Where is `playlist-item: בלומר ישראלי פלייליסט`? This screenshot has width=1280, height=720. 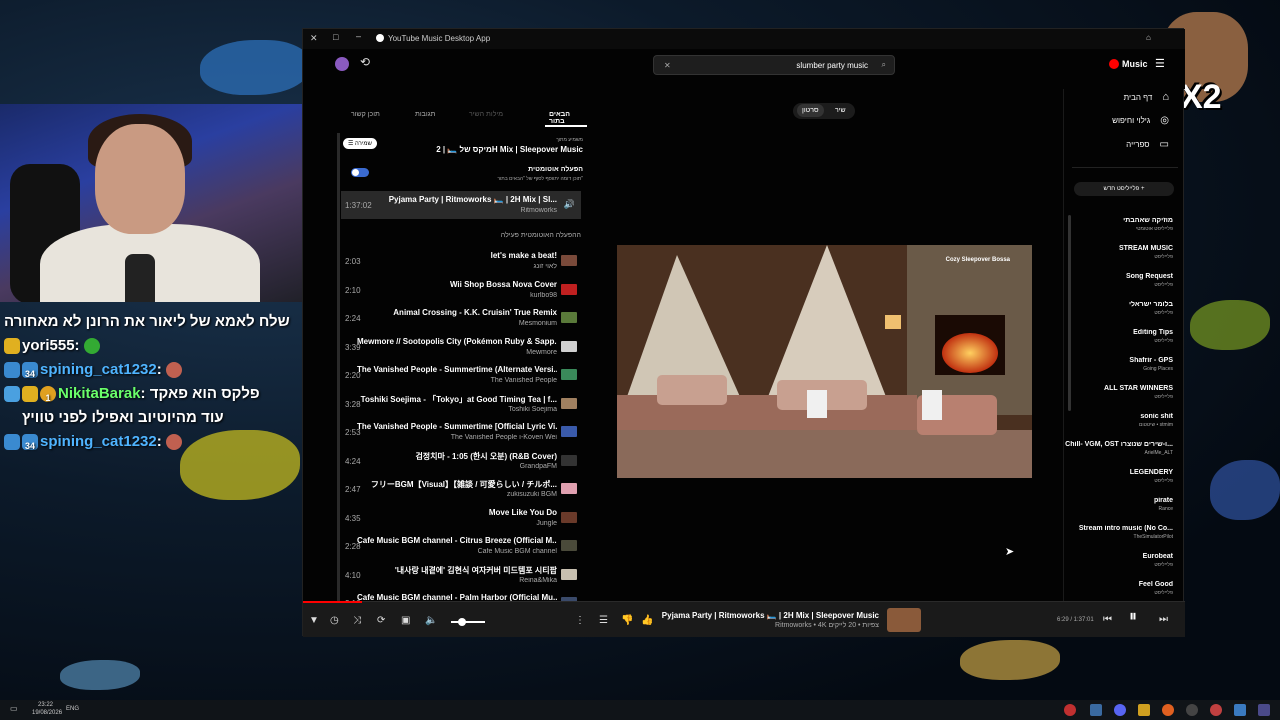 playlist-item: בלומר ישראלי פלייליסט is located at coordinates (1118, 308).